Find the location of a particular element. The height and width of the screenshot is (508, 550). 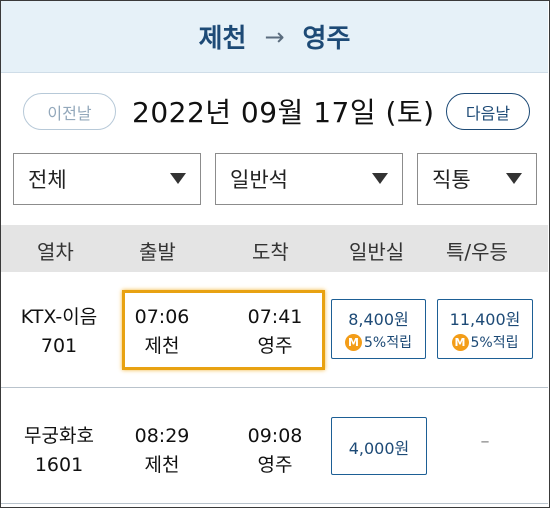

arrival-time: 07:41 is located at coordinates (275, 317).